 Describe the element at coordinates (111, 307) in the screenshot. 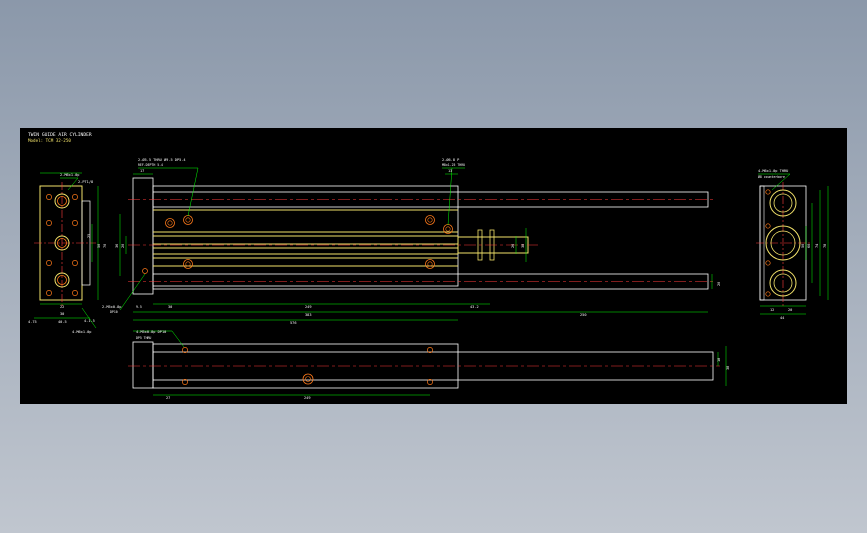

I see `front-bottom-callout: 2-M5x0.8p` at that location.